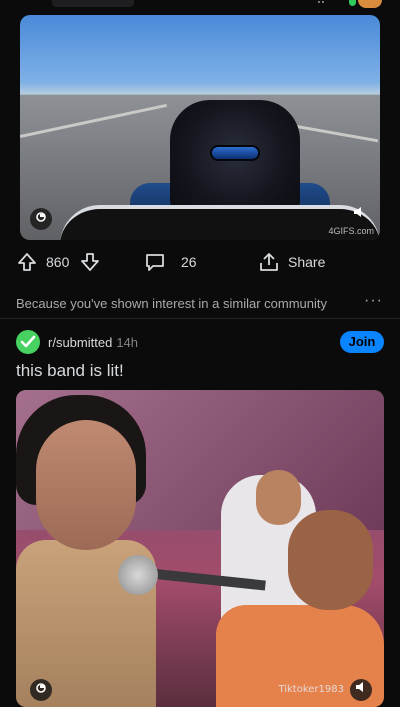 This screenshot has width=400, height=707. I want to click on checkmark-icon, so click(28, 341).